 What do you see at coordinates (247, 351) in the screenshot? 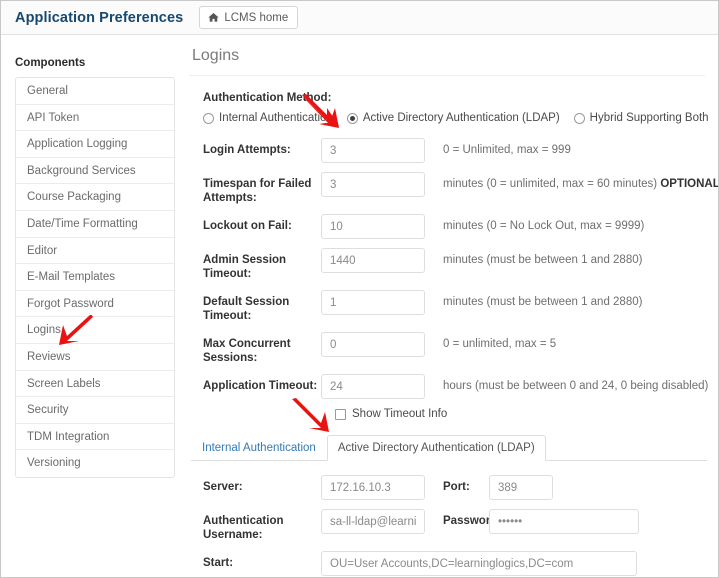
I see `max-concurrent-sessions-label: Max Concurrent Sessions:` at bounding box center [247, 351].